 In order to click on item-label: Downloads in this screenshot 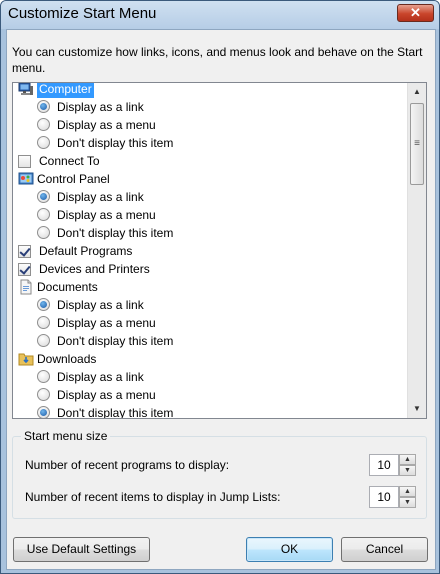, I will do `click(67, 359)`.